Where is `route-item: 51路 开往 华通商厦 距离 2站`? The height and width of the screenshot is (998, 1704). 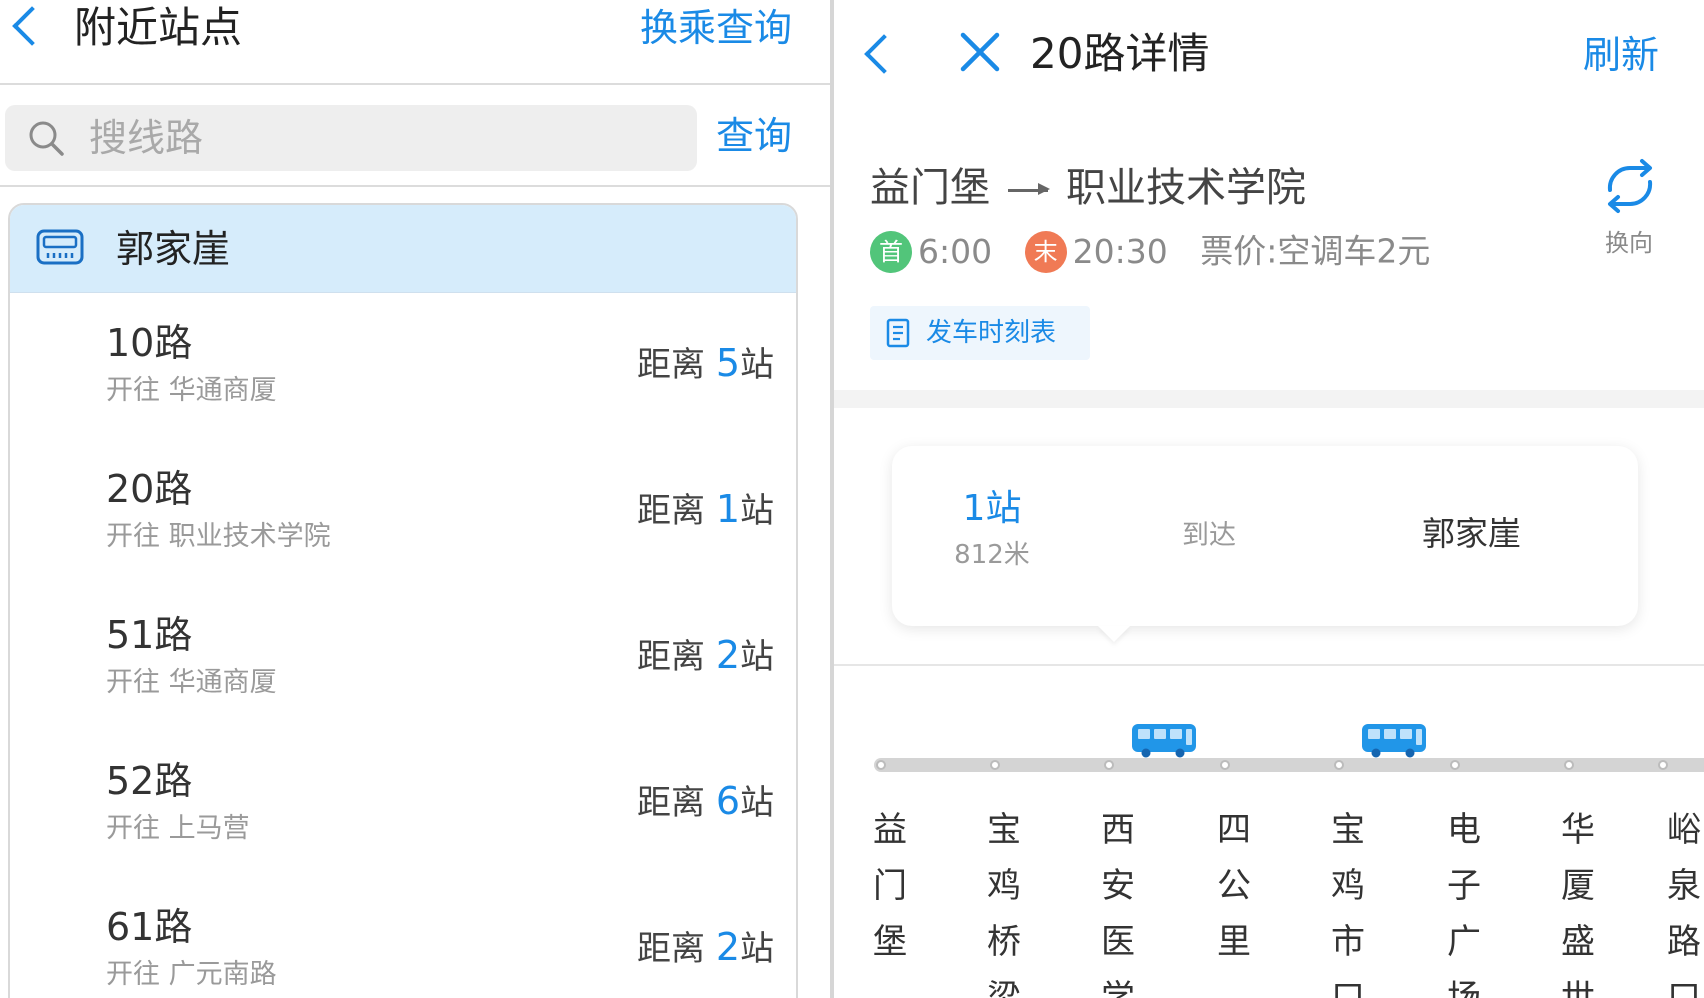 route-item: 51路 开往 华通商厦 距离 2站 is located at coordinates (403, 658).